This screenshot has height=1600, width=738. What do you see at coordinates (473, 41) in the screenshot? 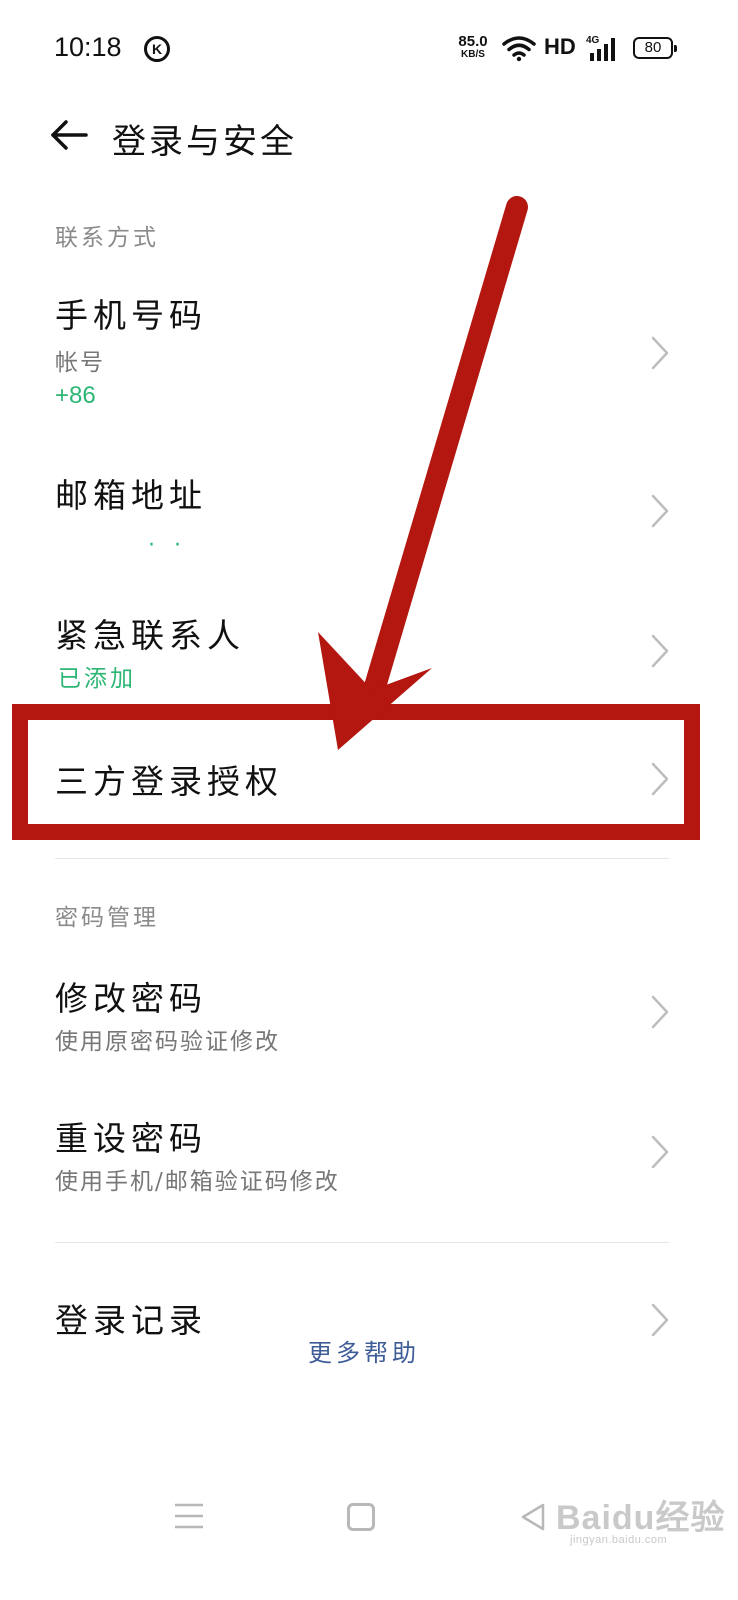
I see `network-speed-value: 85.0` at bounding box center [473, 41].